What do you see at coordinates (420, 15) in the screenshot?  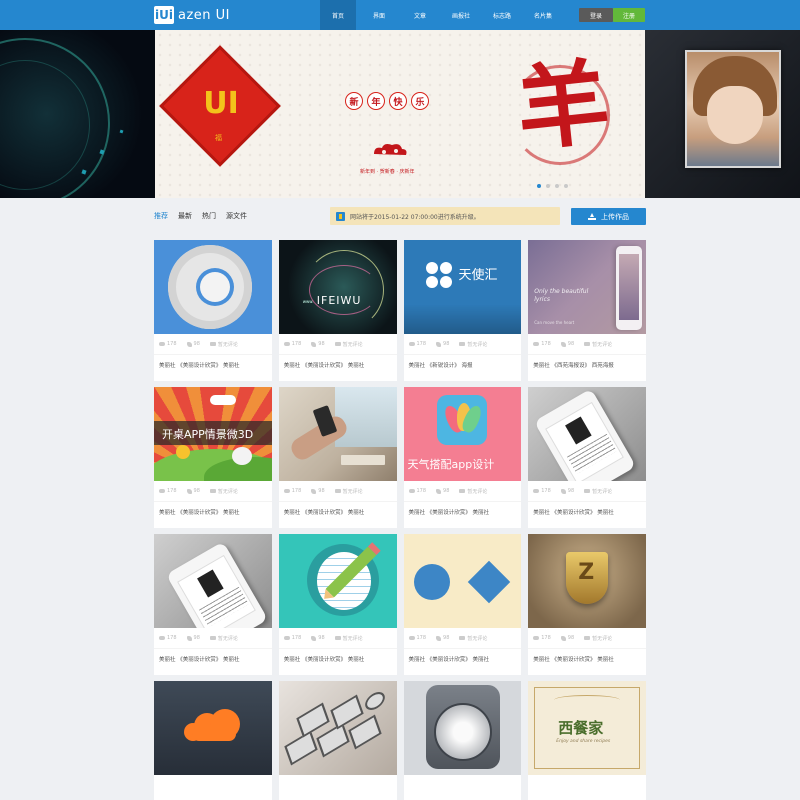 I see `nav-item-articles: 文章` at bounding box center [420, 15].